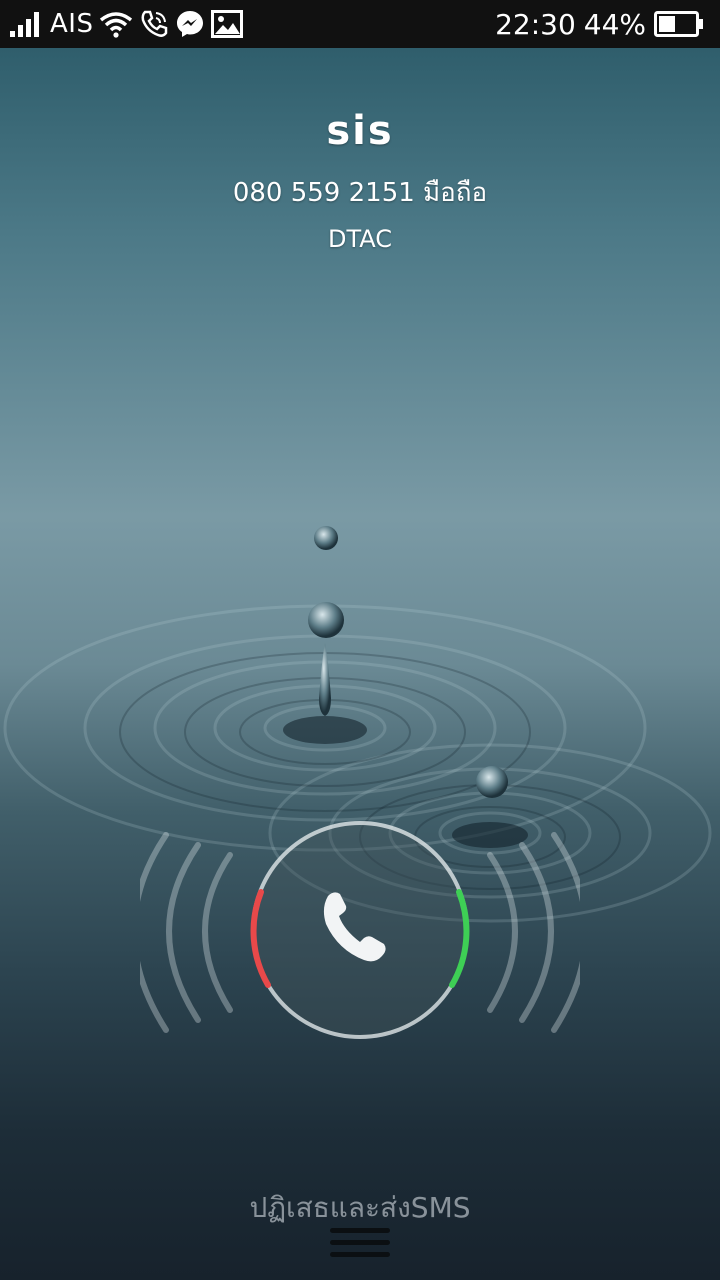 The image size is (720, 1280). What do you see at coordinates (360, 1208) in the screenshot?
I see `reject-with-sms-button: ปฏิเสธและส่งSMS` at bounding box center [360, 1208].